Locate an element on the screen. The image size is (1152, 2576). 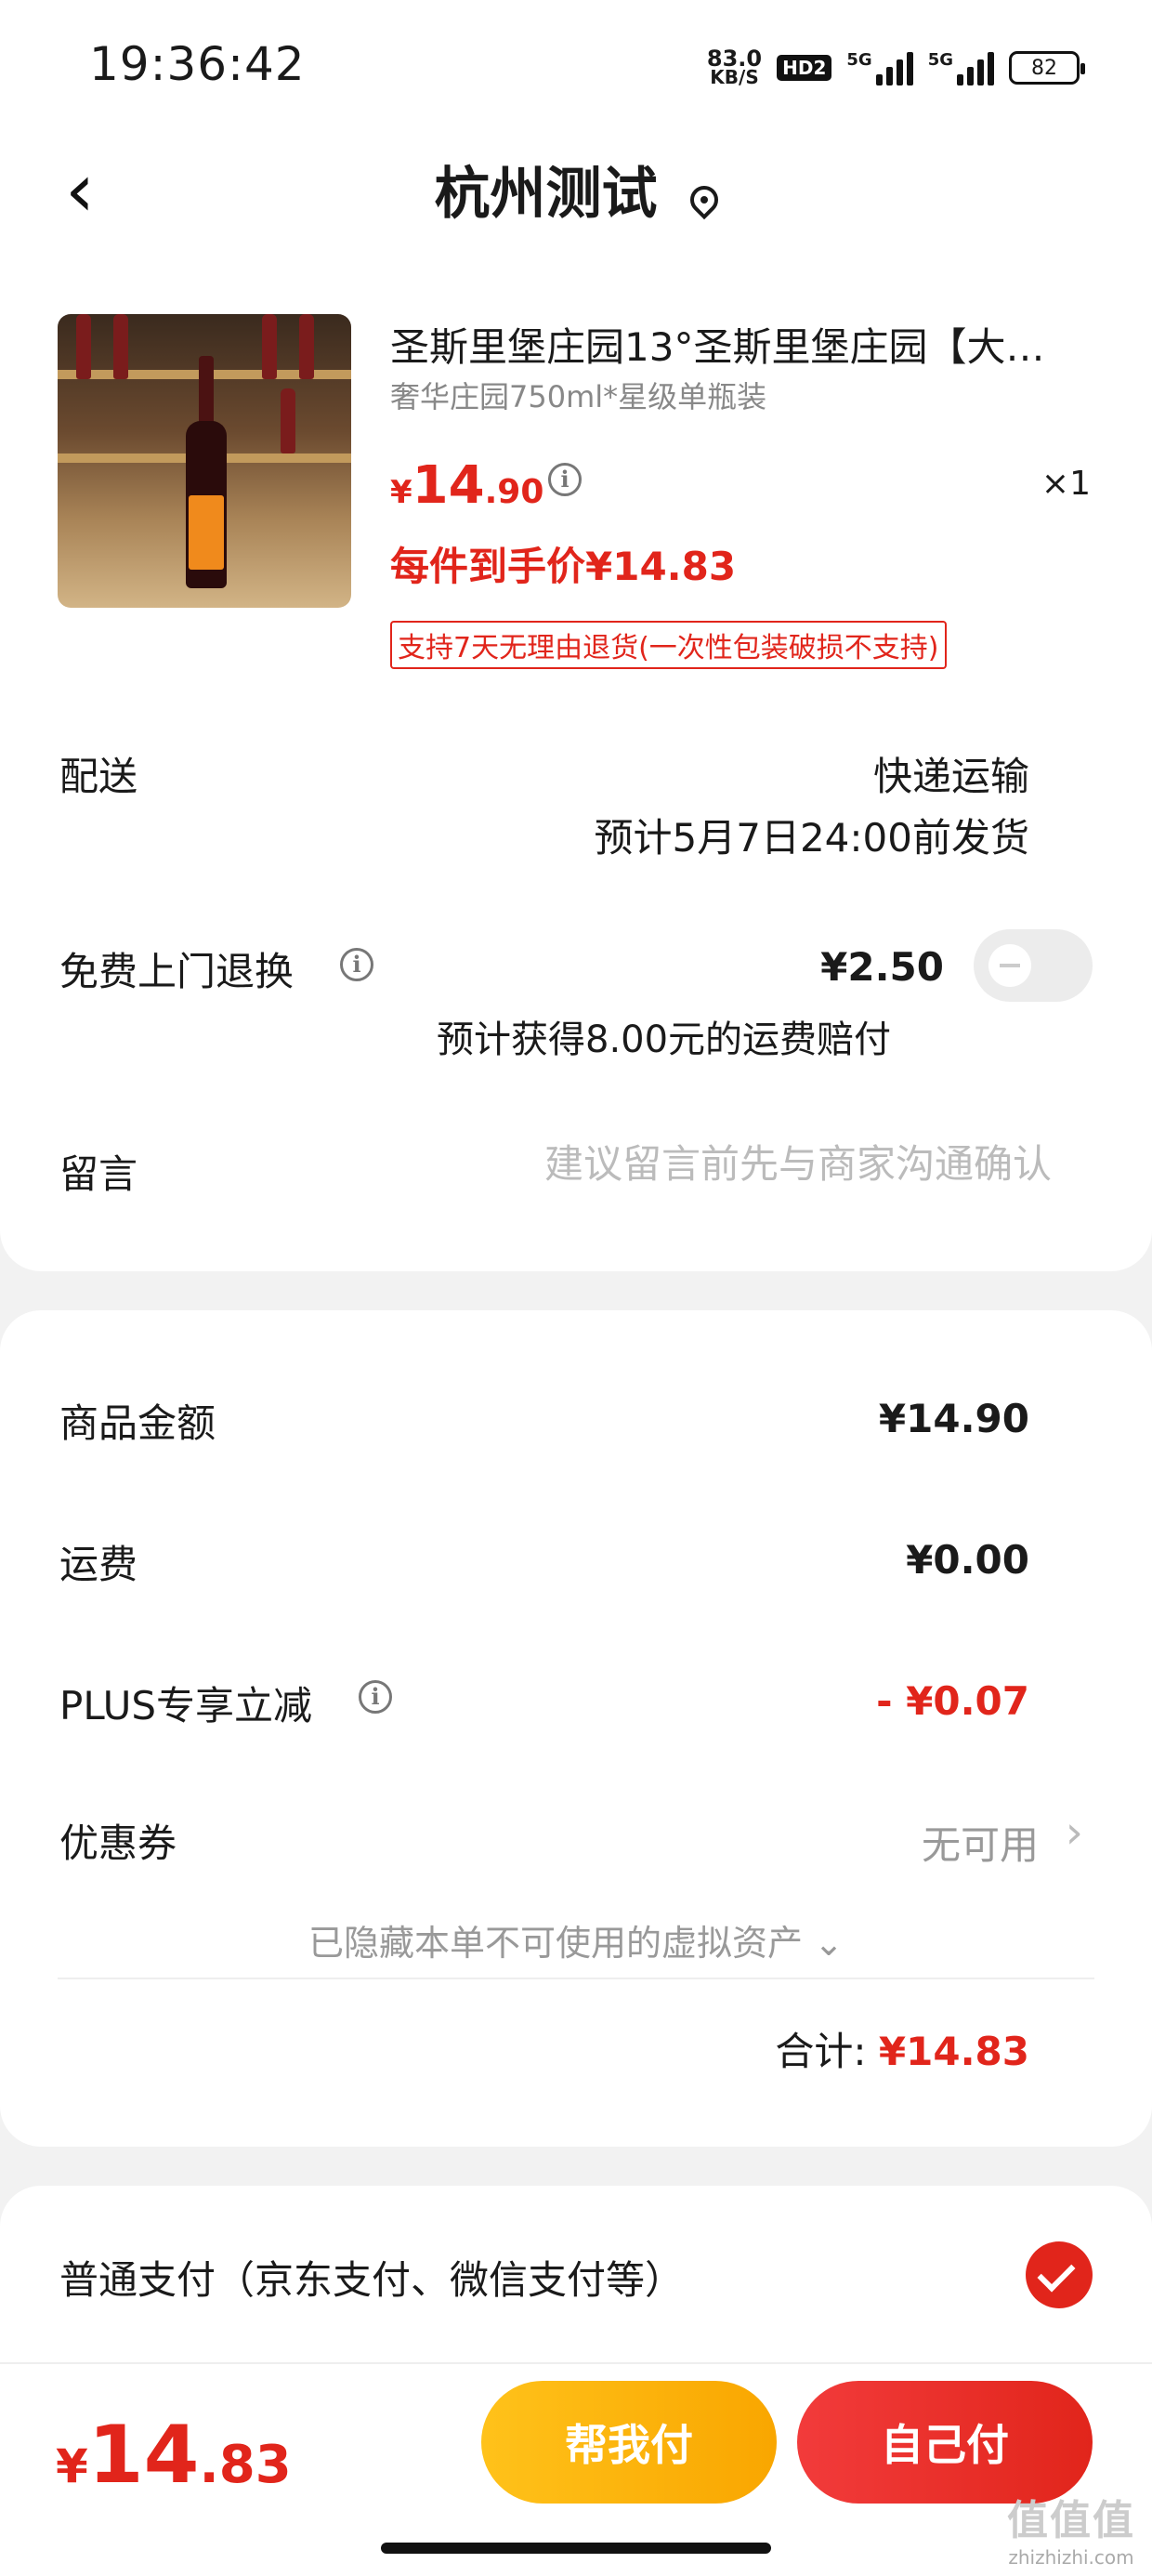
hd-icon: HD2 is located at coordinates (804, 68).